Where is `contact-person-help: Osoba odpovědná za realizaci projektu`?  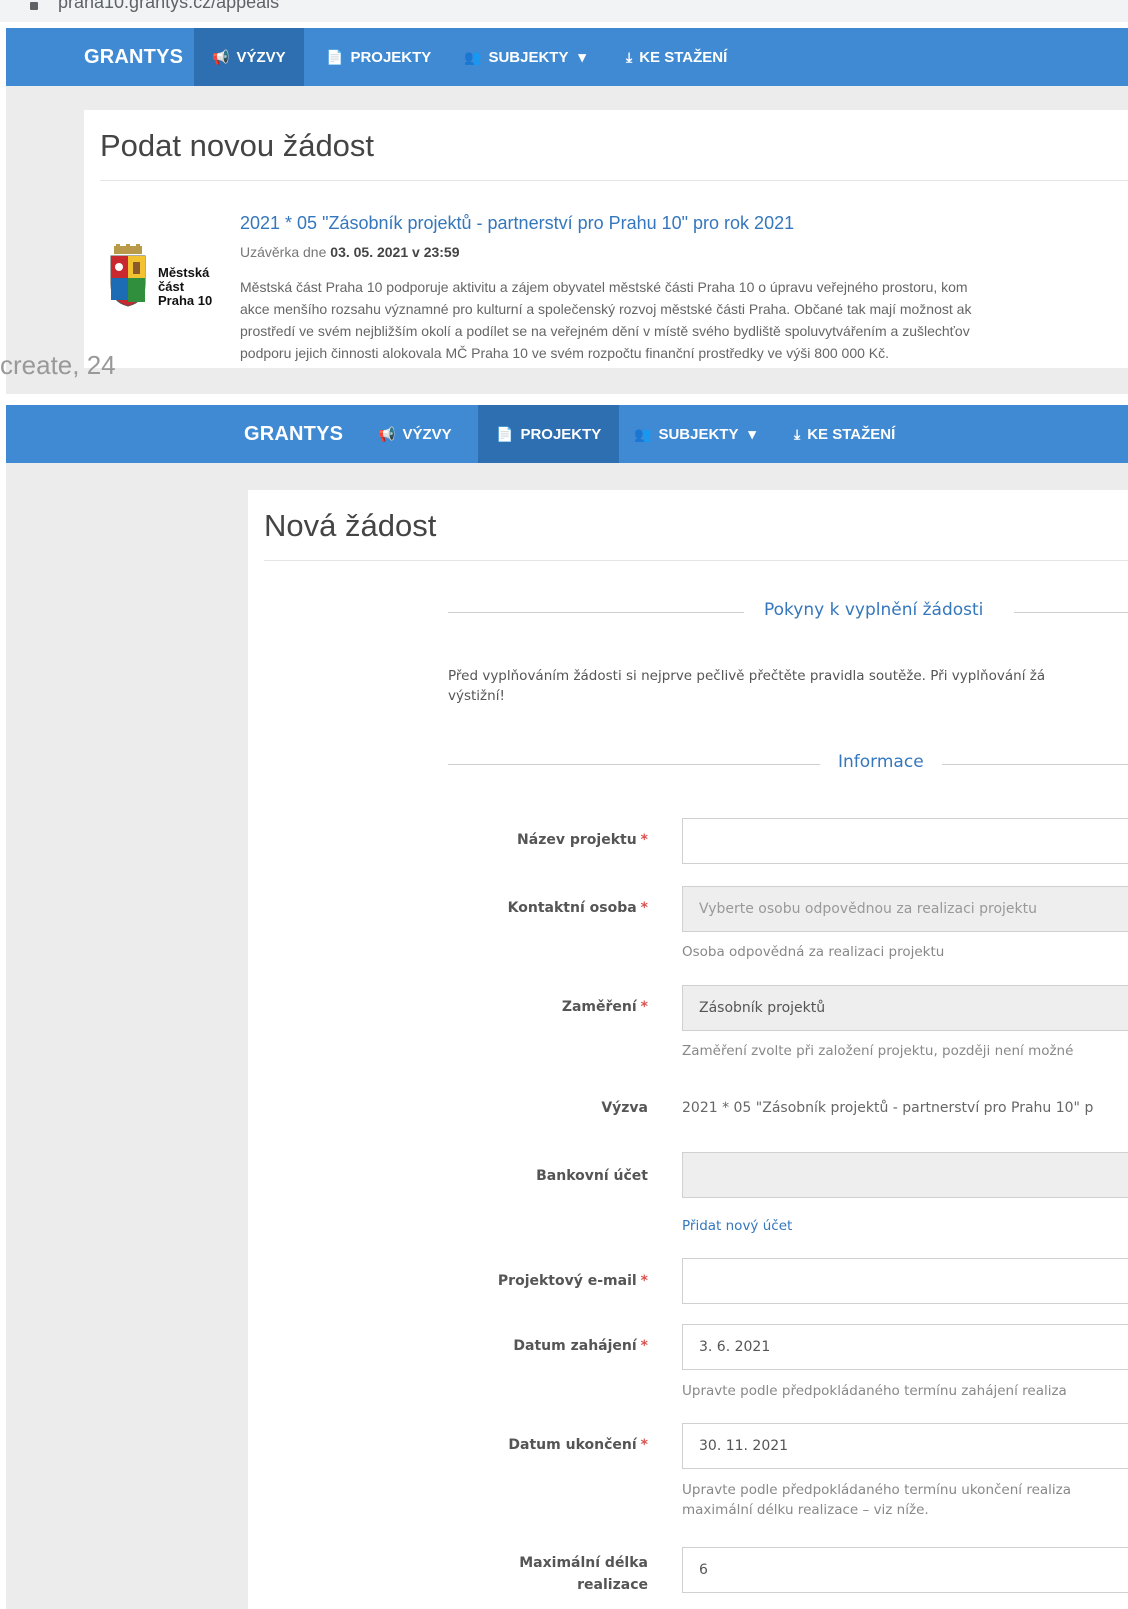 contact-person-help: Osoba odpovědná za realizaci projektu is located at coordinates (813, 952).